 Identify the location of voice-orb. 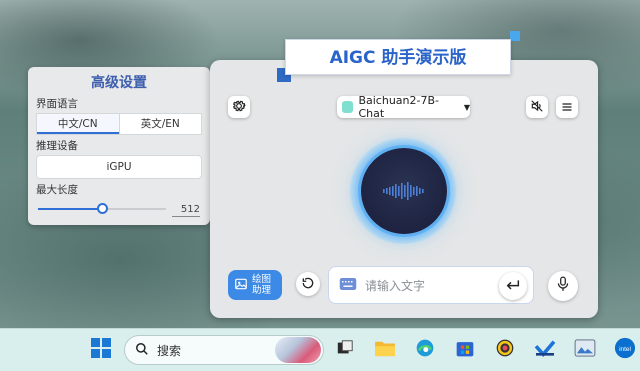
(404, 191).